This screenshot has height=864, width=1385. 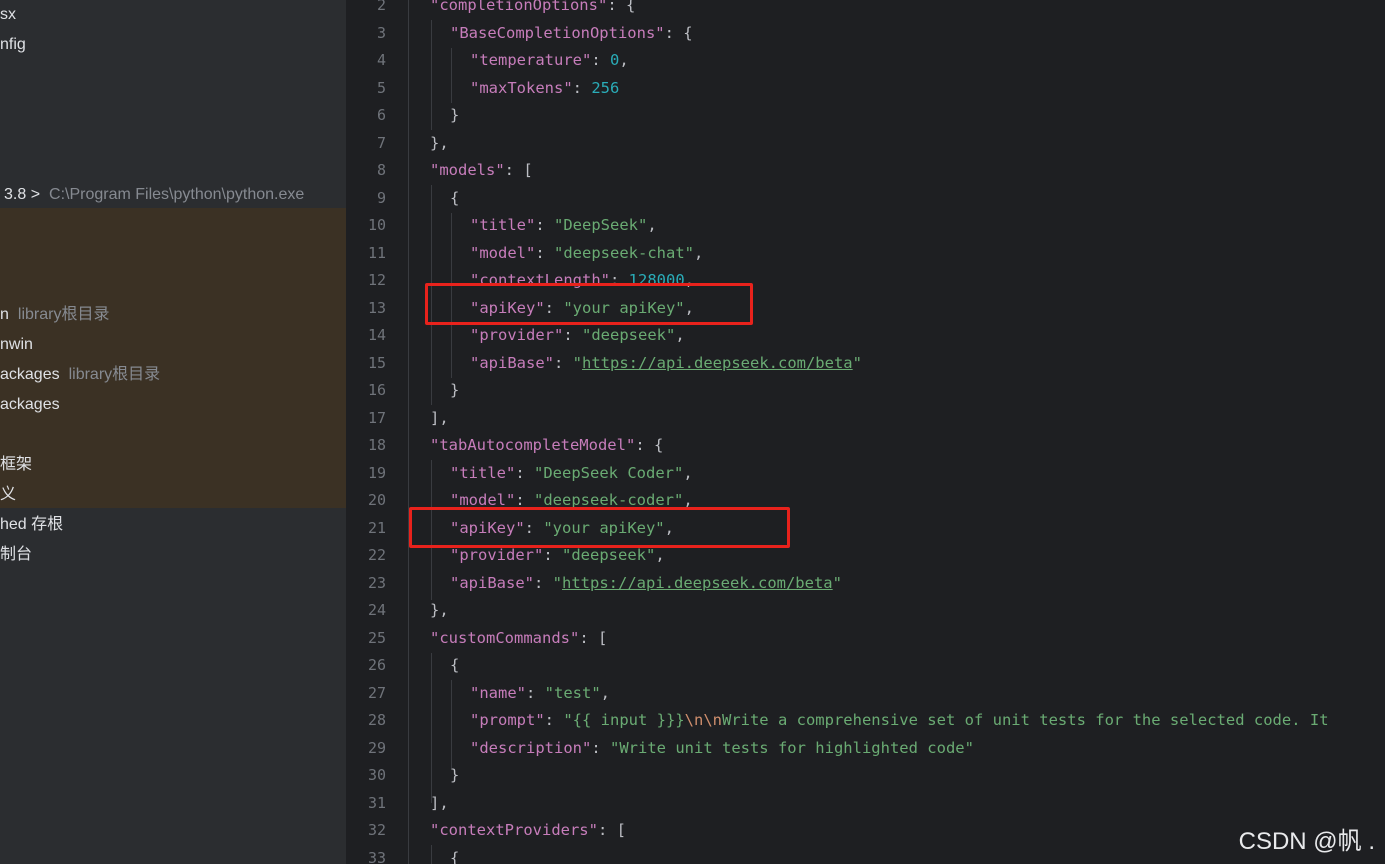 What do you see at coordinates (533, 445) in the screenshot?
I see `code-token: "tabAutocompleteModel"` at bounding box center [533, 445].